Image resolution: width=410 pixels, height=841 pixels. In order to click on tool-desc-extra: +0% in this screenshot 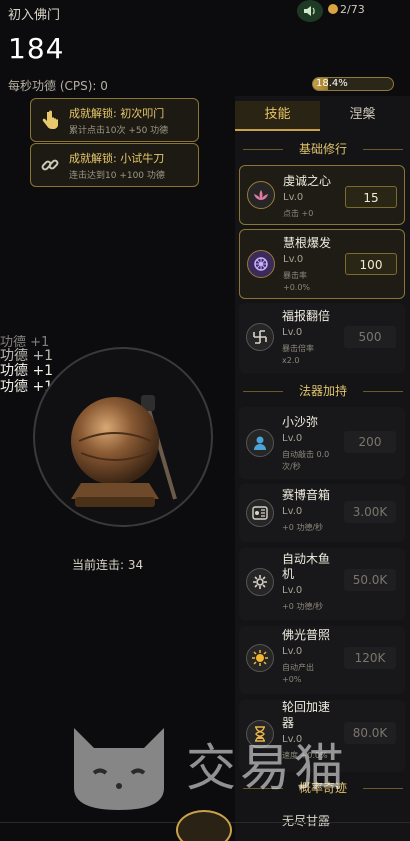, I will do `click(292, 679)`.